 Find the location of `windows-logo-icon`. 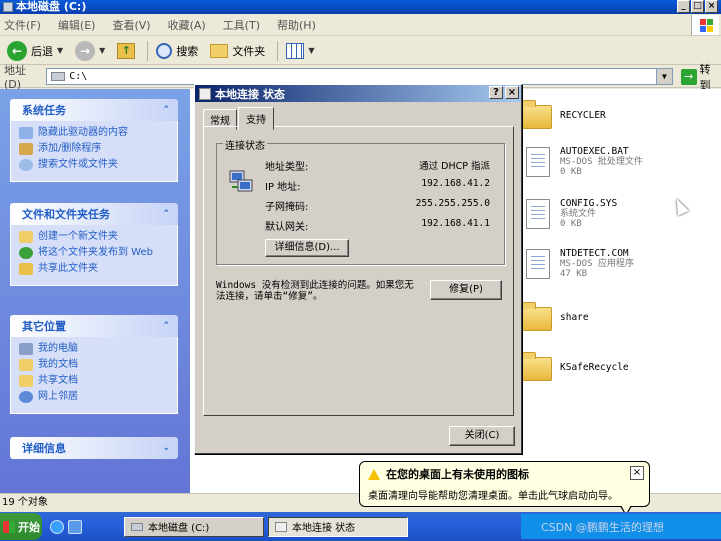

windows-logo-icon is located at coordinates (705, 25).